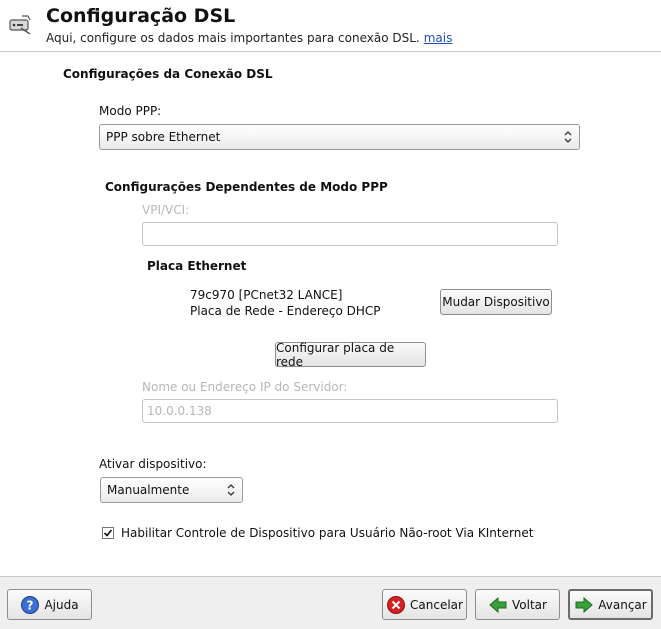 The image size is (661, 629). I want to click on back-label: Voltar, so click(529, 604).